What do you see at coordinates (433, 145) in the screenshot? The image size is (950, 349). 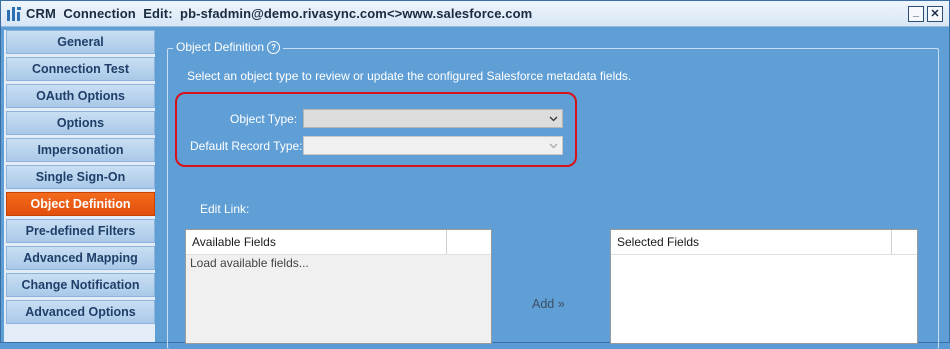 I see `default-record-type-select` at bounding box center [433, 145].